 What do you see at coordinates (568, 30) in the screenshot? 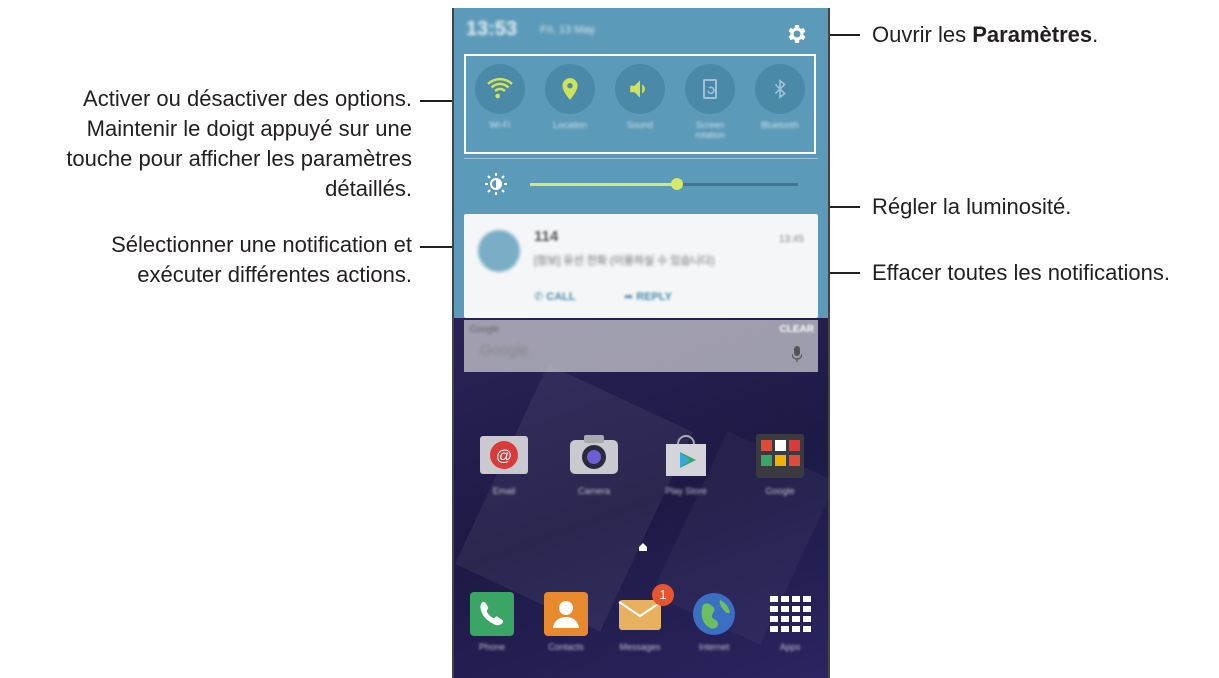
I see `status-date: Fri, 13 May` at bounding box center [568, 30].